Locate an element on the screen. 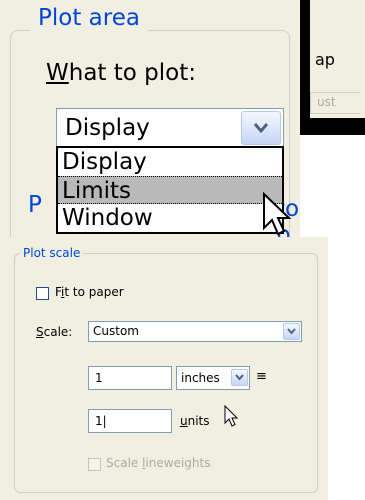 The image size is (365, 500). scale-label: Scale: is located at coordinates (54, 332).